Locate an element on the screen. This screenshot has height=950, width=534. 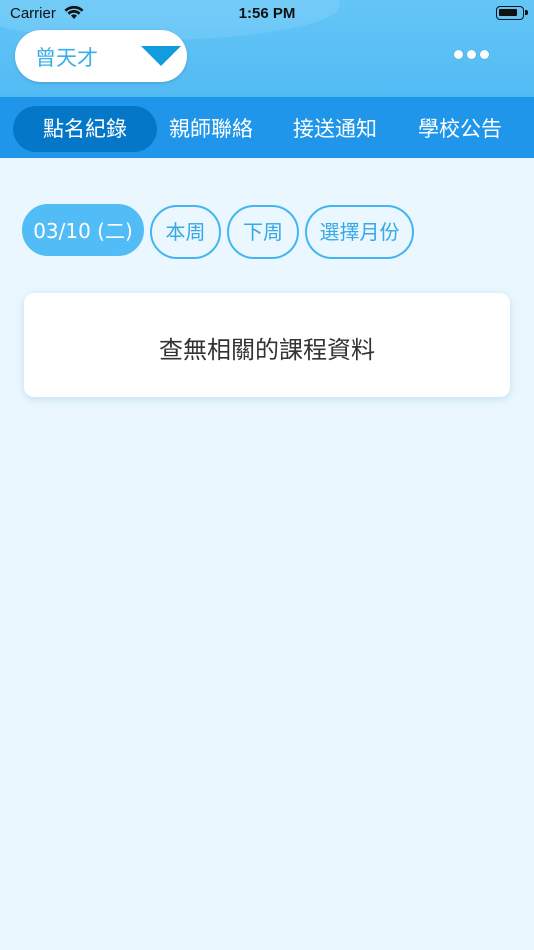
chevron-down-icon is located at coordinates (161, 56).